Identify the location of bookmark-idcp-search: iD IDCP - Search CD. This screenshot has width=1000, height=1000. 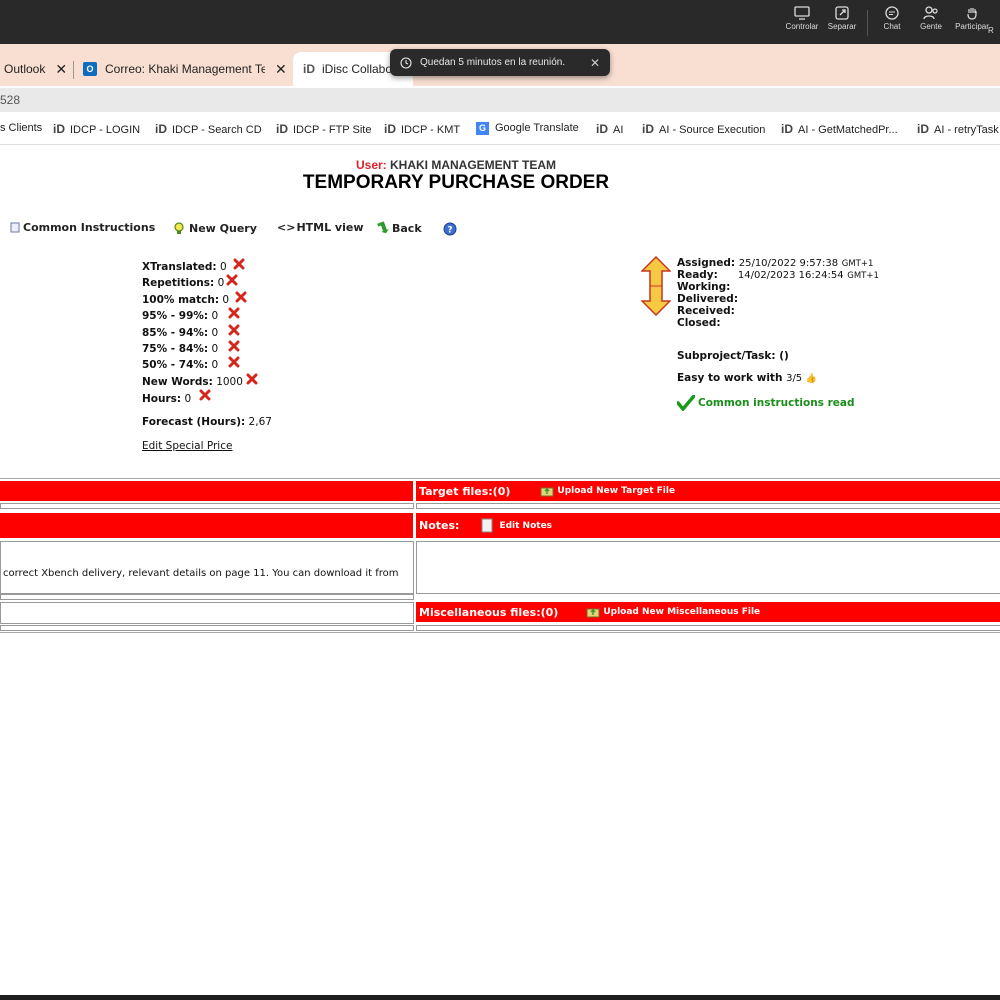
(208, 129).